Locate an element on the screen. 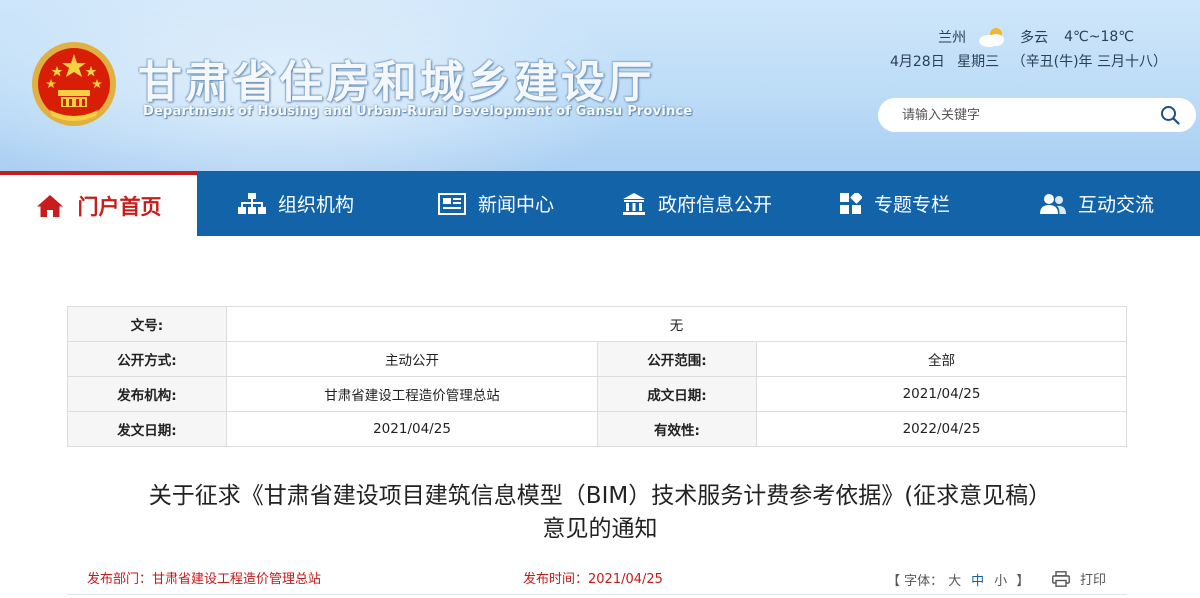 This screenshot has width=1200, height=598. main-nav: 门户首页 组织机构 新闻中心 政府信息公开 专题专栏 互动交流 is located at coordinates (600, 203).